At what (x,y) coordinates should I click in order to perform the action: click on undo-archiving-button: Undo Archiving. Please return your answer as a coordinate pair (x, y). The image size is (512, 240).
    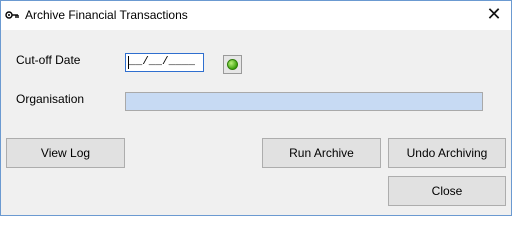
    Looking at the image, I should click on (447, 153).